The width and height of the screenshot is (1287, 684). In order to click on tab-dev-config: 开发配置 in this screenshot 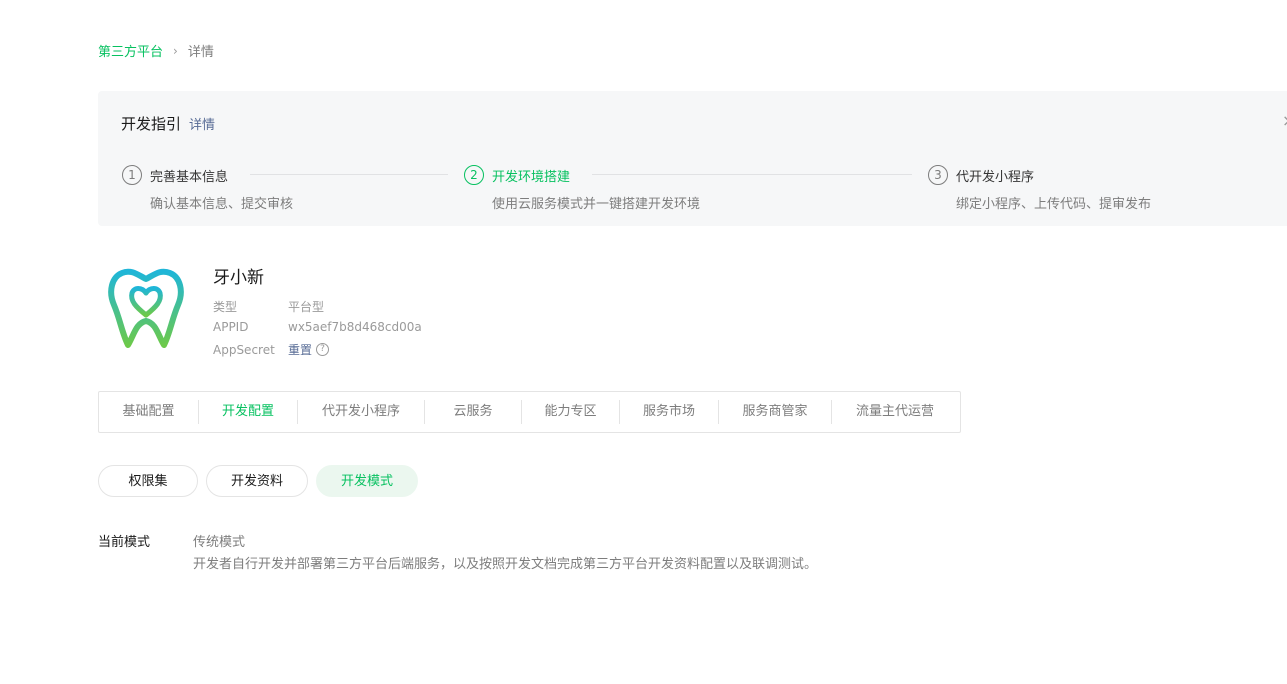, I will do `click(248, 412)`.